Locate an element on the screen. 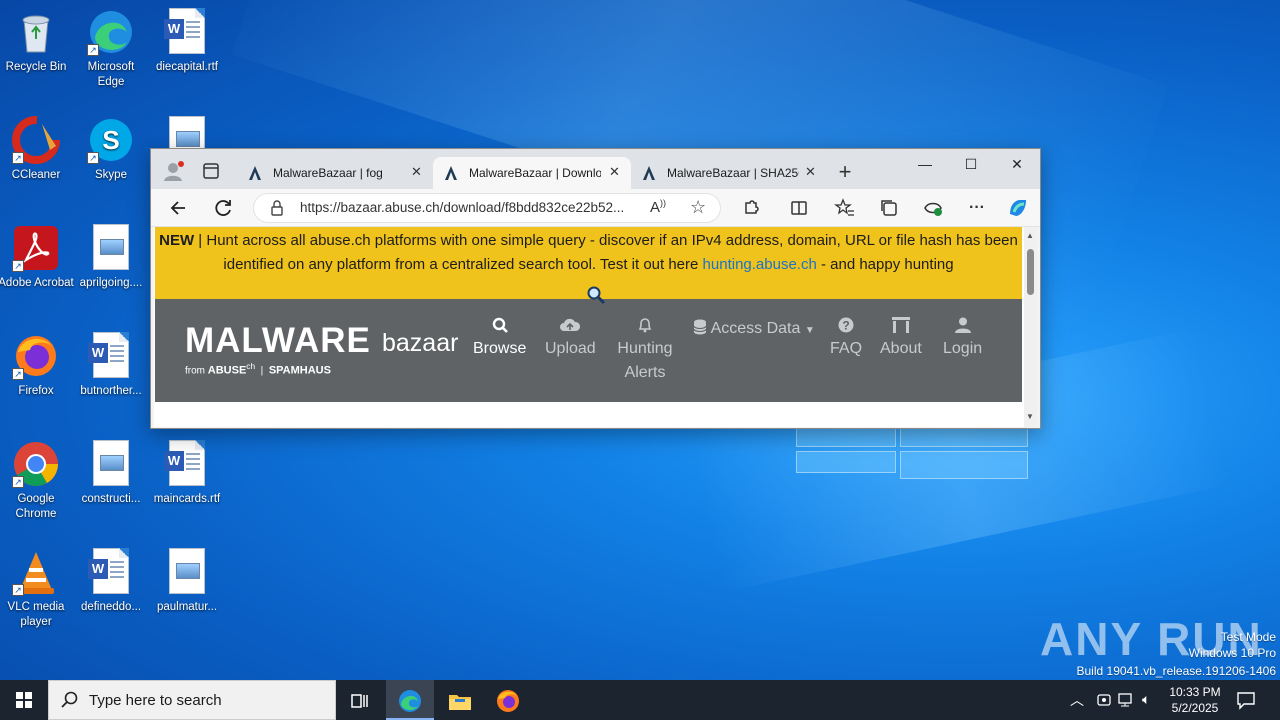  chevron-up-icon: ︿ is located at coordinates (1077, 700).